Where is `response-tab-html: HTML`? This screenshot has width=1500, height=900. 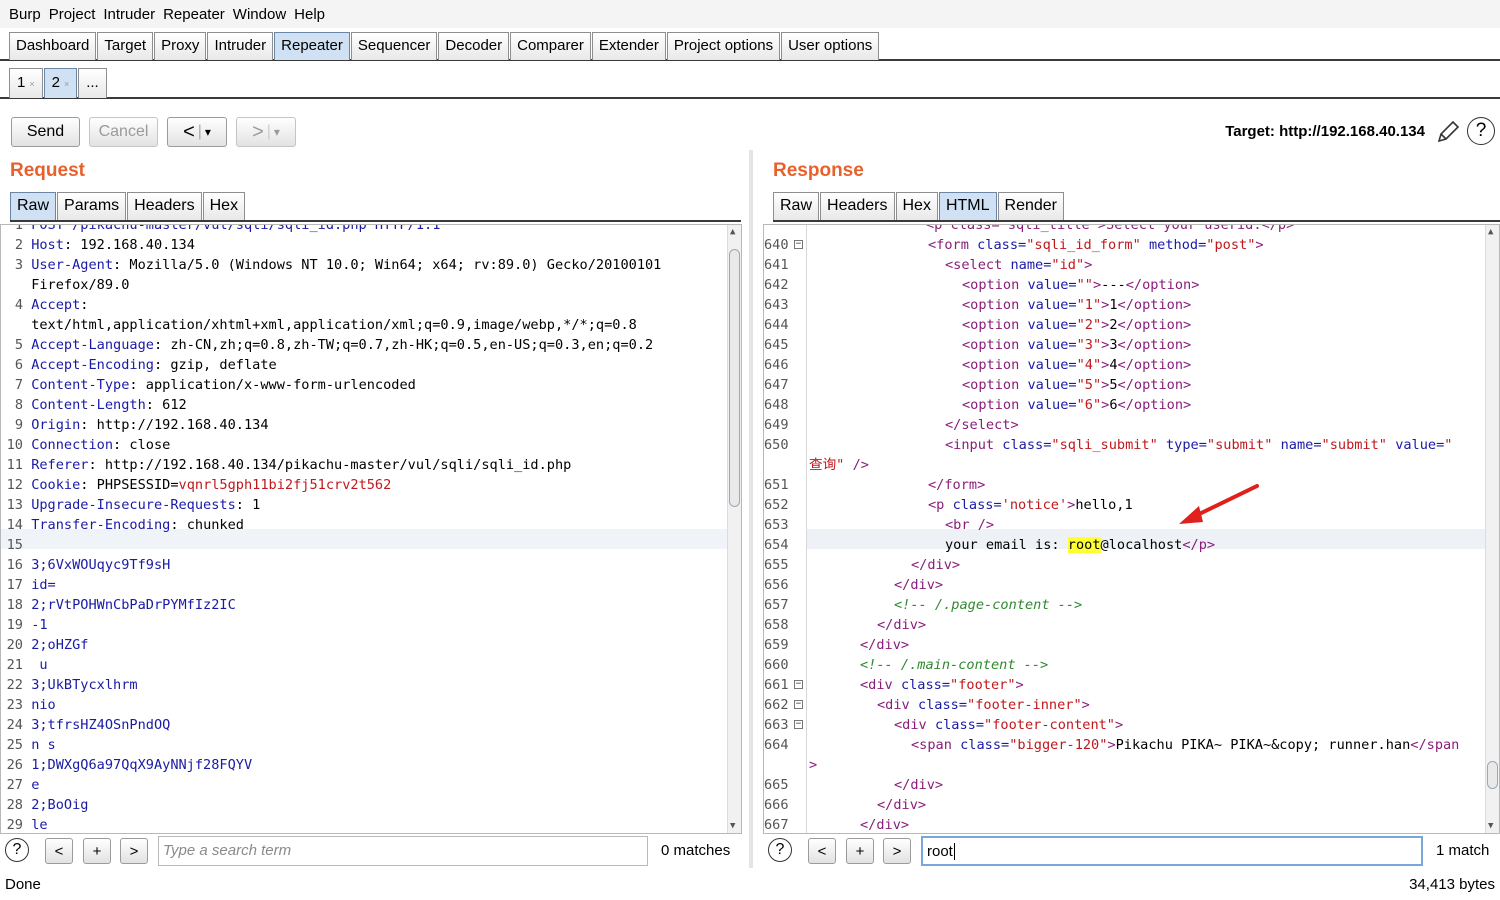
response-tab-html: HTML is located at coordinates (967, 206).